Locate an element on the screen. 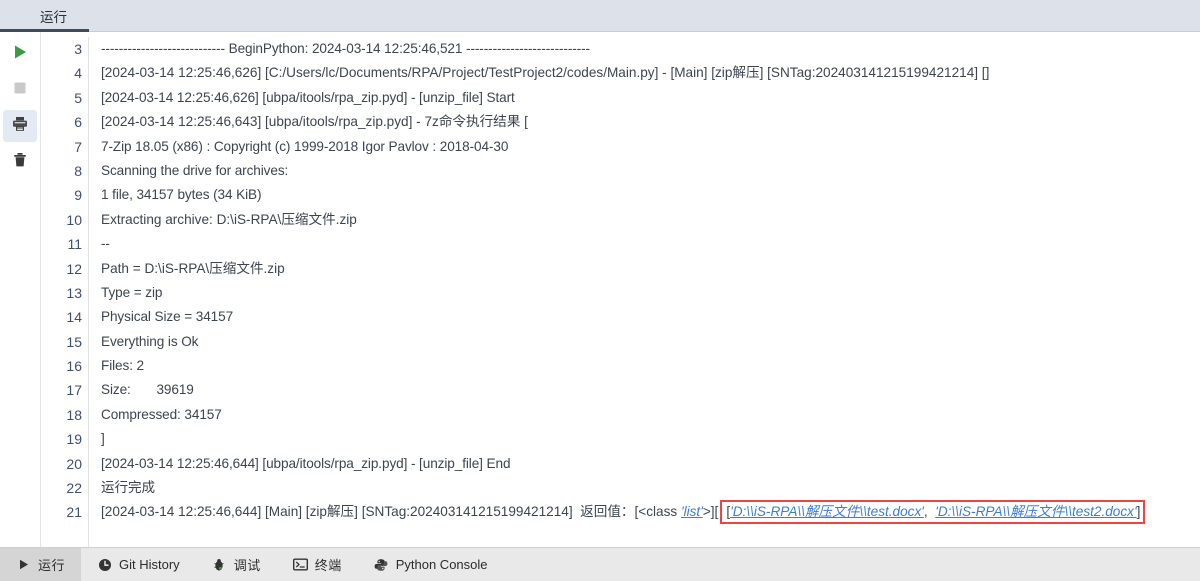 The width and height of the screenshot is (1200, 581). status-item-run-label: 运行 is located at coordinates (52, 565).